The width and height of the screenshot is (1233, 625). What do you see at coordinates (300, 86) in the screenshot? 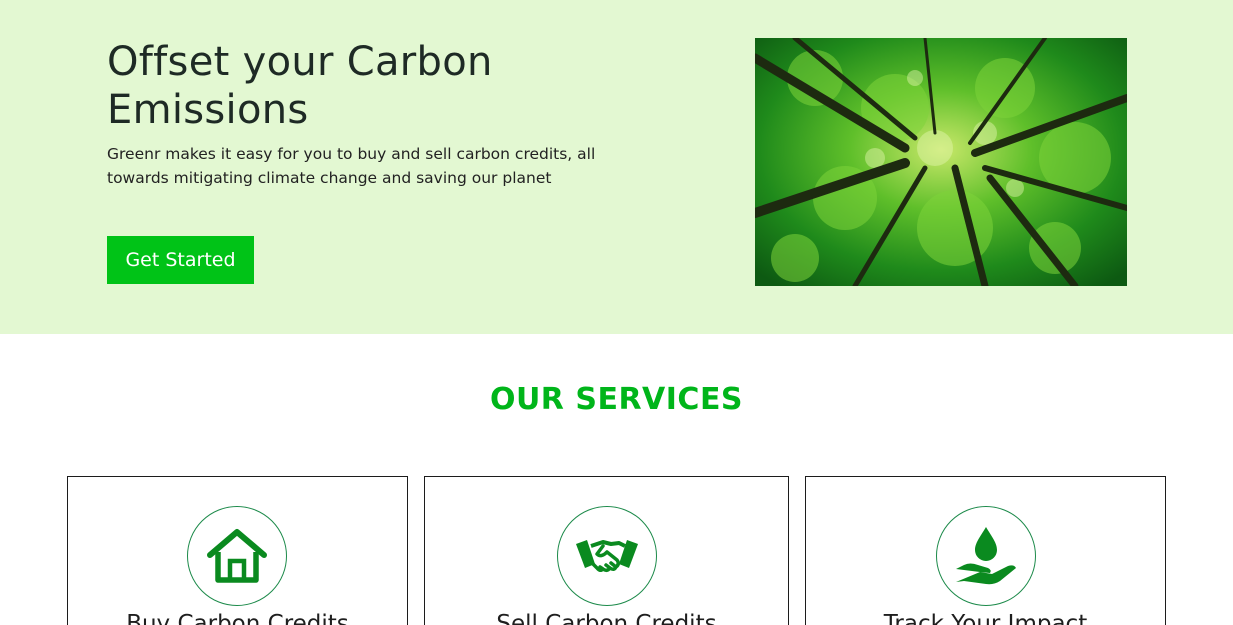
I see `hero-title: Offset your Carbon Emissions` at bounding box center [300, 86].